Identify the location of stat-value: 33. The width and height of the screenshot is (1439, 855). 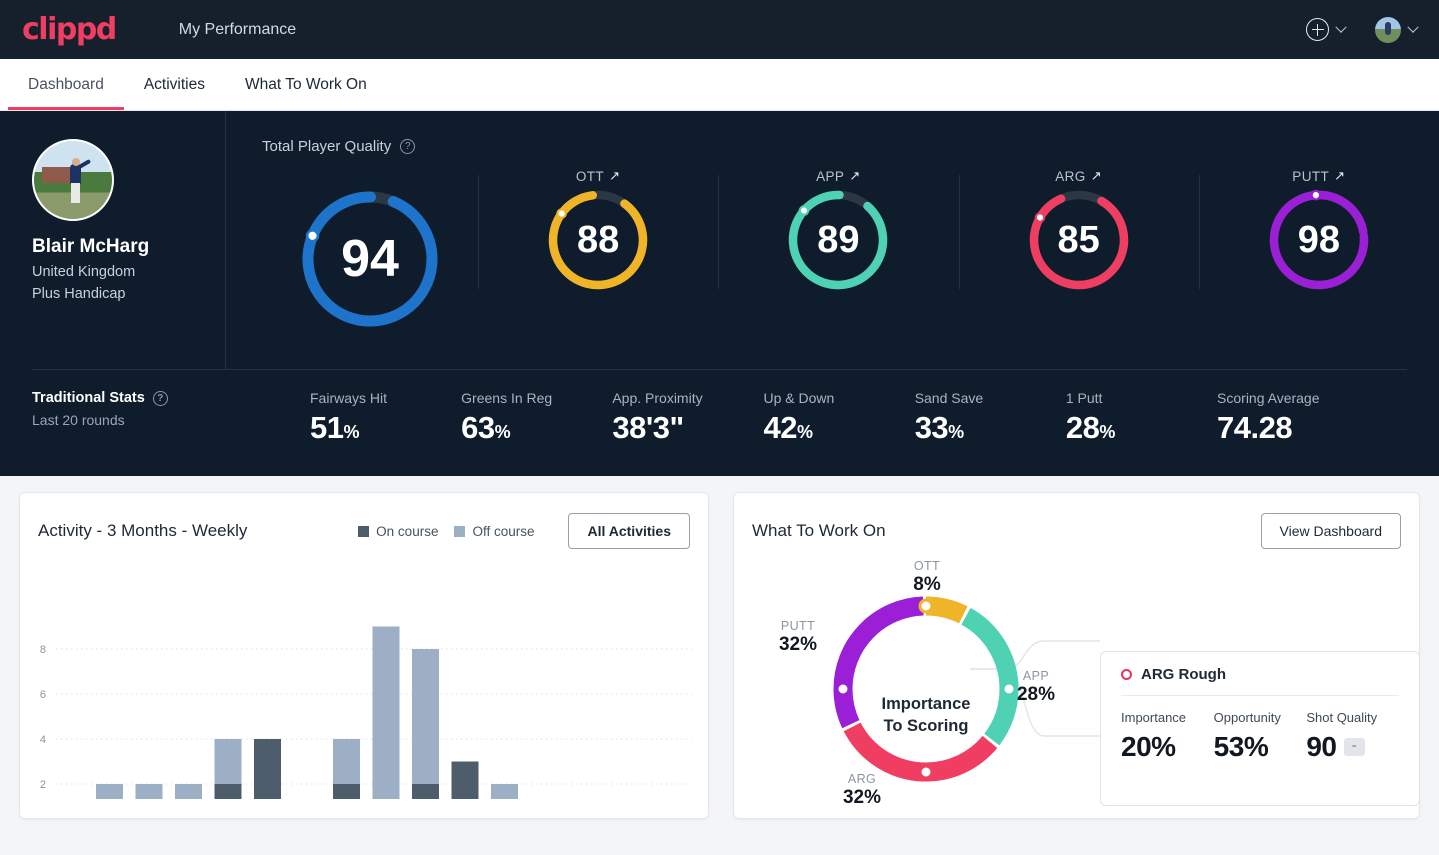
(931, 427).